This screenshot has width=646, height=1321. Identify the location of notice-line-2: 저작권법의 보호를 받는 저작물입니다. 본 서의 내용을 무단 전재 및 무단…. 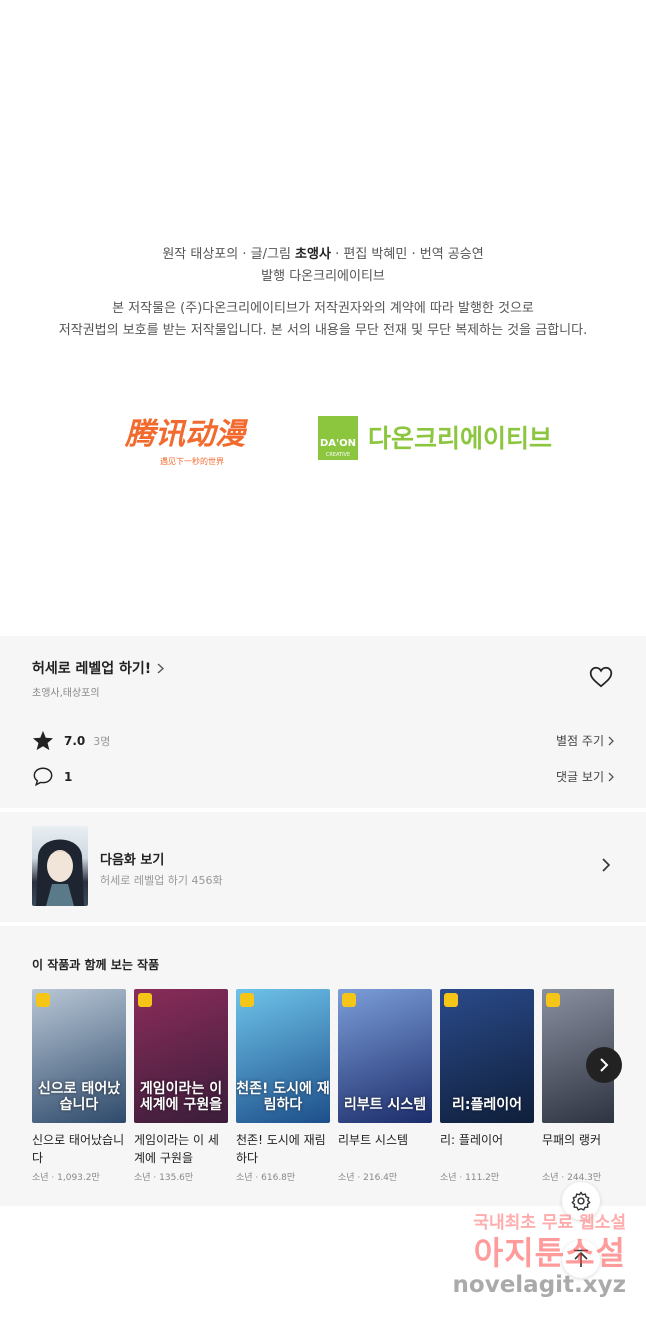
(323, 330).